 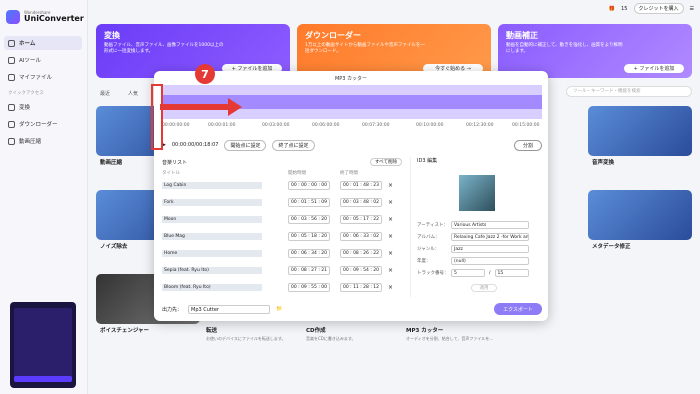 I want to click on sidebar-item-compress: 動画圧縮, so click(x=43, y=141).